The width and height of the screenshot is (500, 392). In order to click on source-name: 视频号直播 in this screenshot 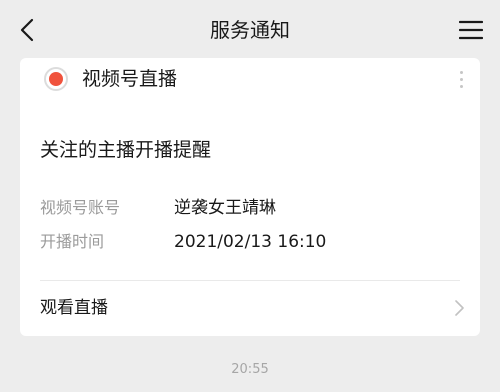, I will do `click(130, 79)`.